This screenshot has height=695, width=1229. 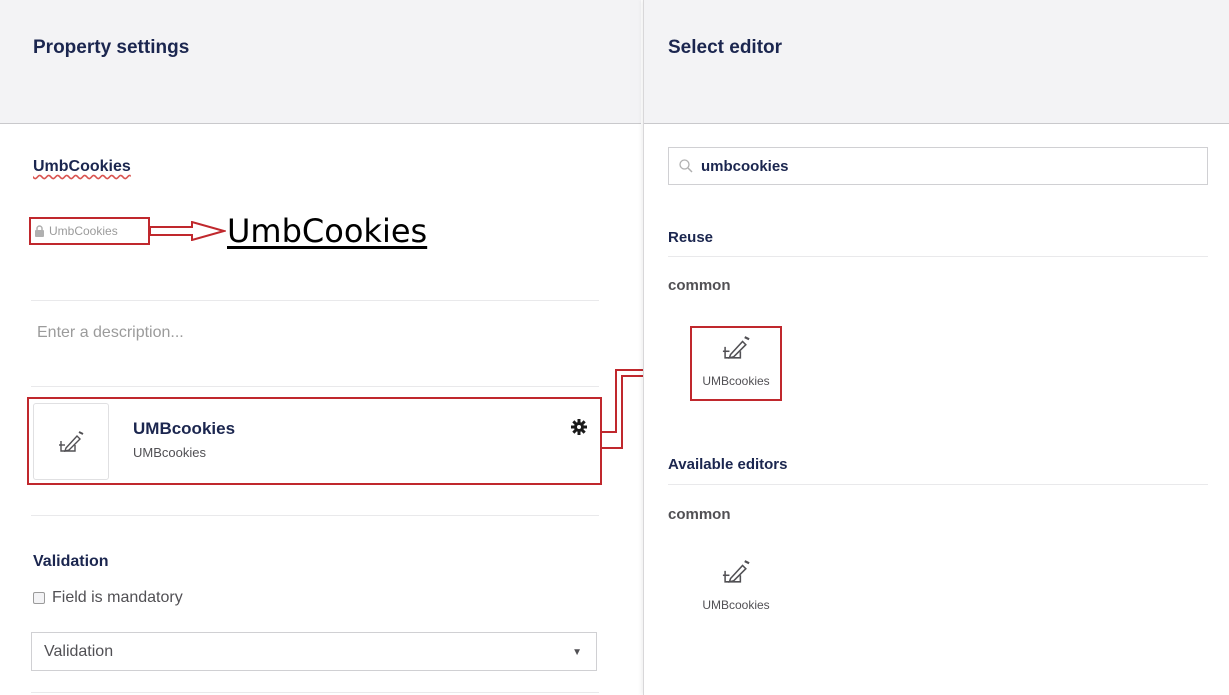 What do you see at coordinates (314, 441) in the screenshot?
I see `selected-editor-card: UMBcookies UMBcookies` at bounding box center [314, 441].